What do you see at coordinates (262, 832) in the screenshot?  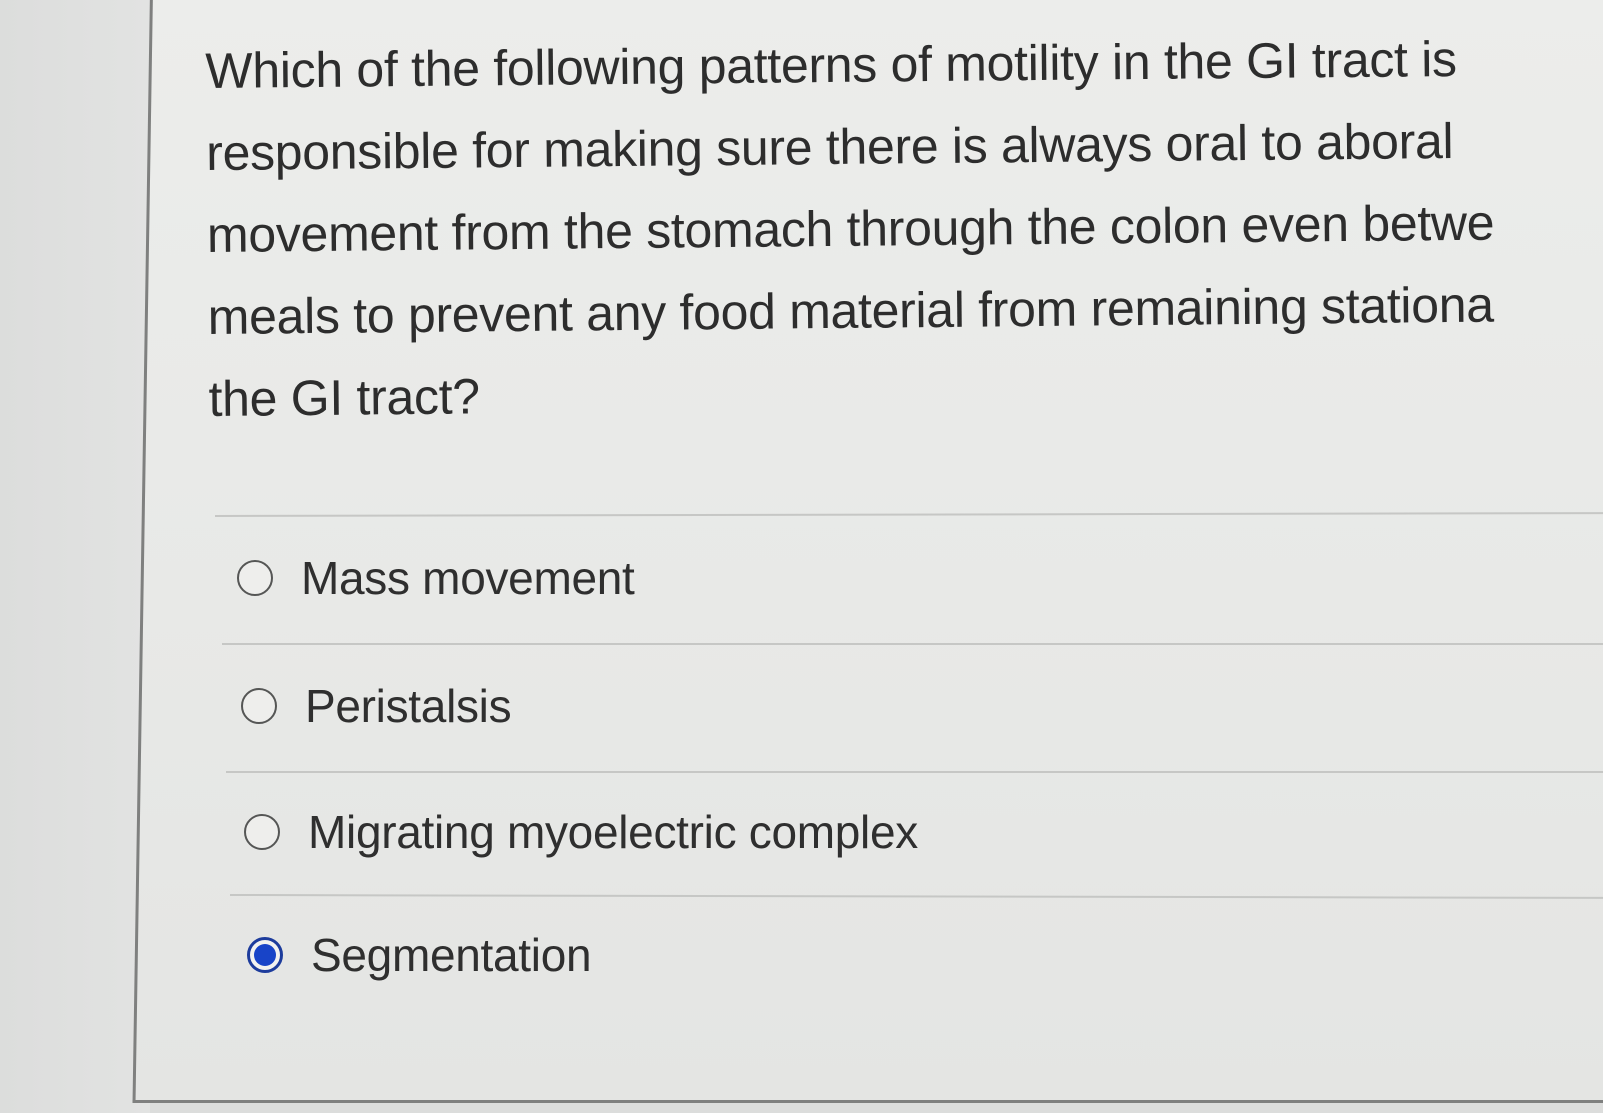 I see `radio-button-migrating-myoelectric-complex` at bounding box center [262, 832].